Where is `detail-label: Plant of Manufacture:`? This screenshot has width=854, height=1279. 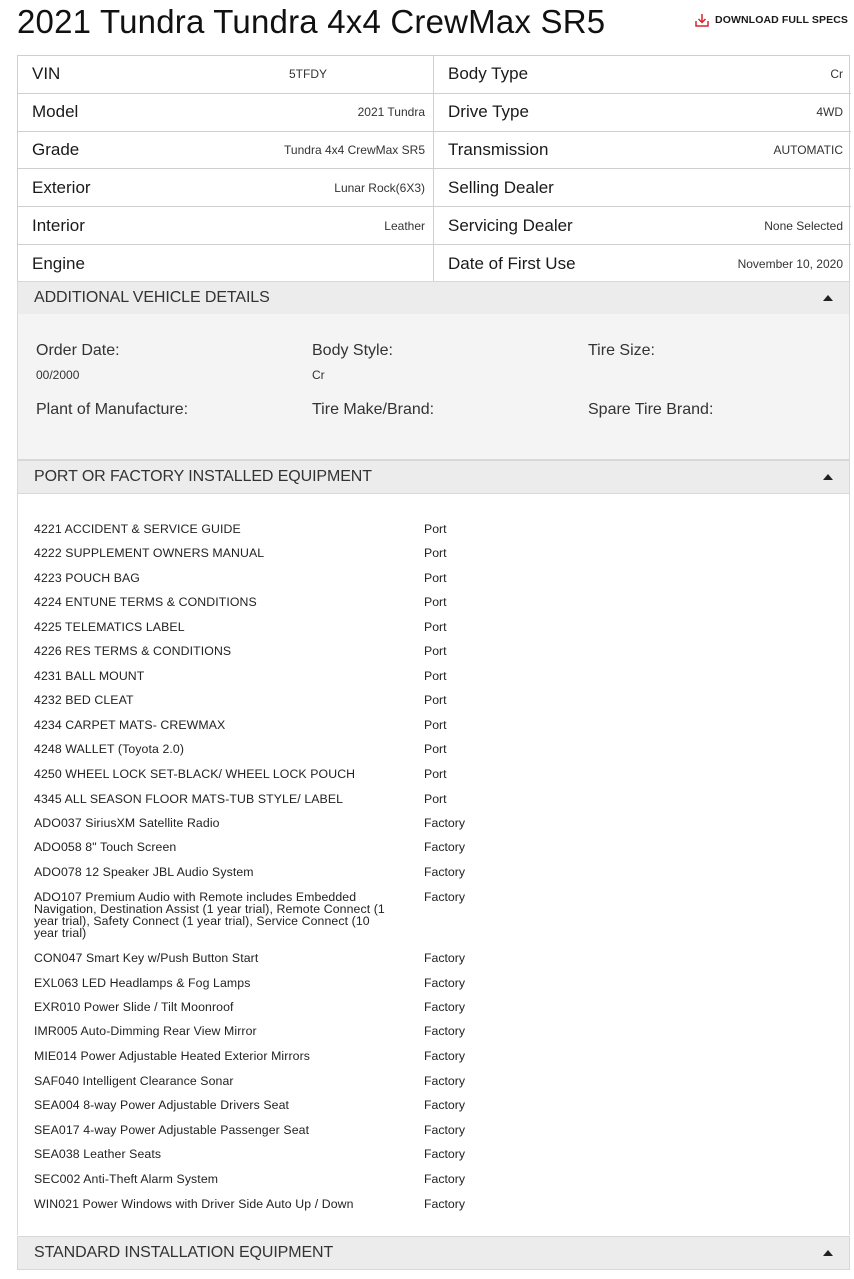
detail-label: Plant of Manufacture: is located at coordinates (112, 409).